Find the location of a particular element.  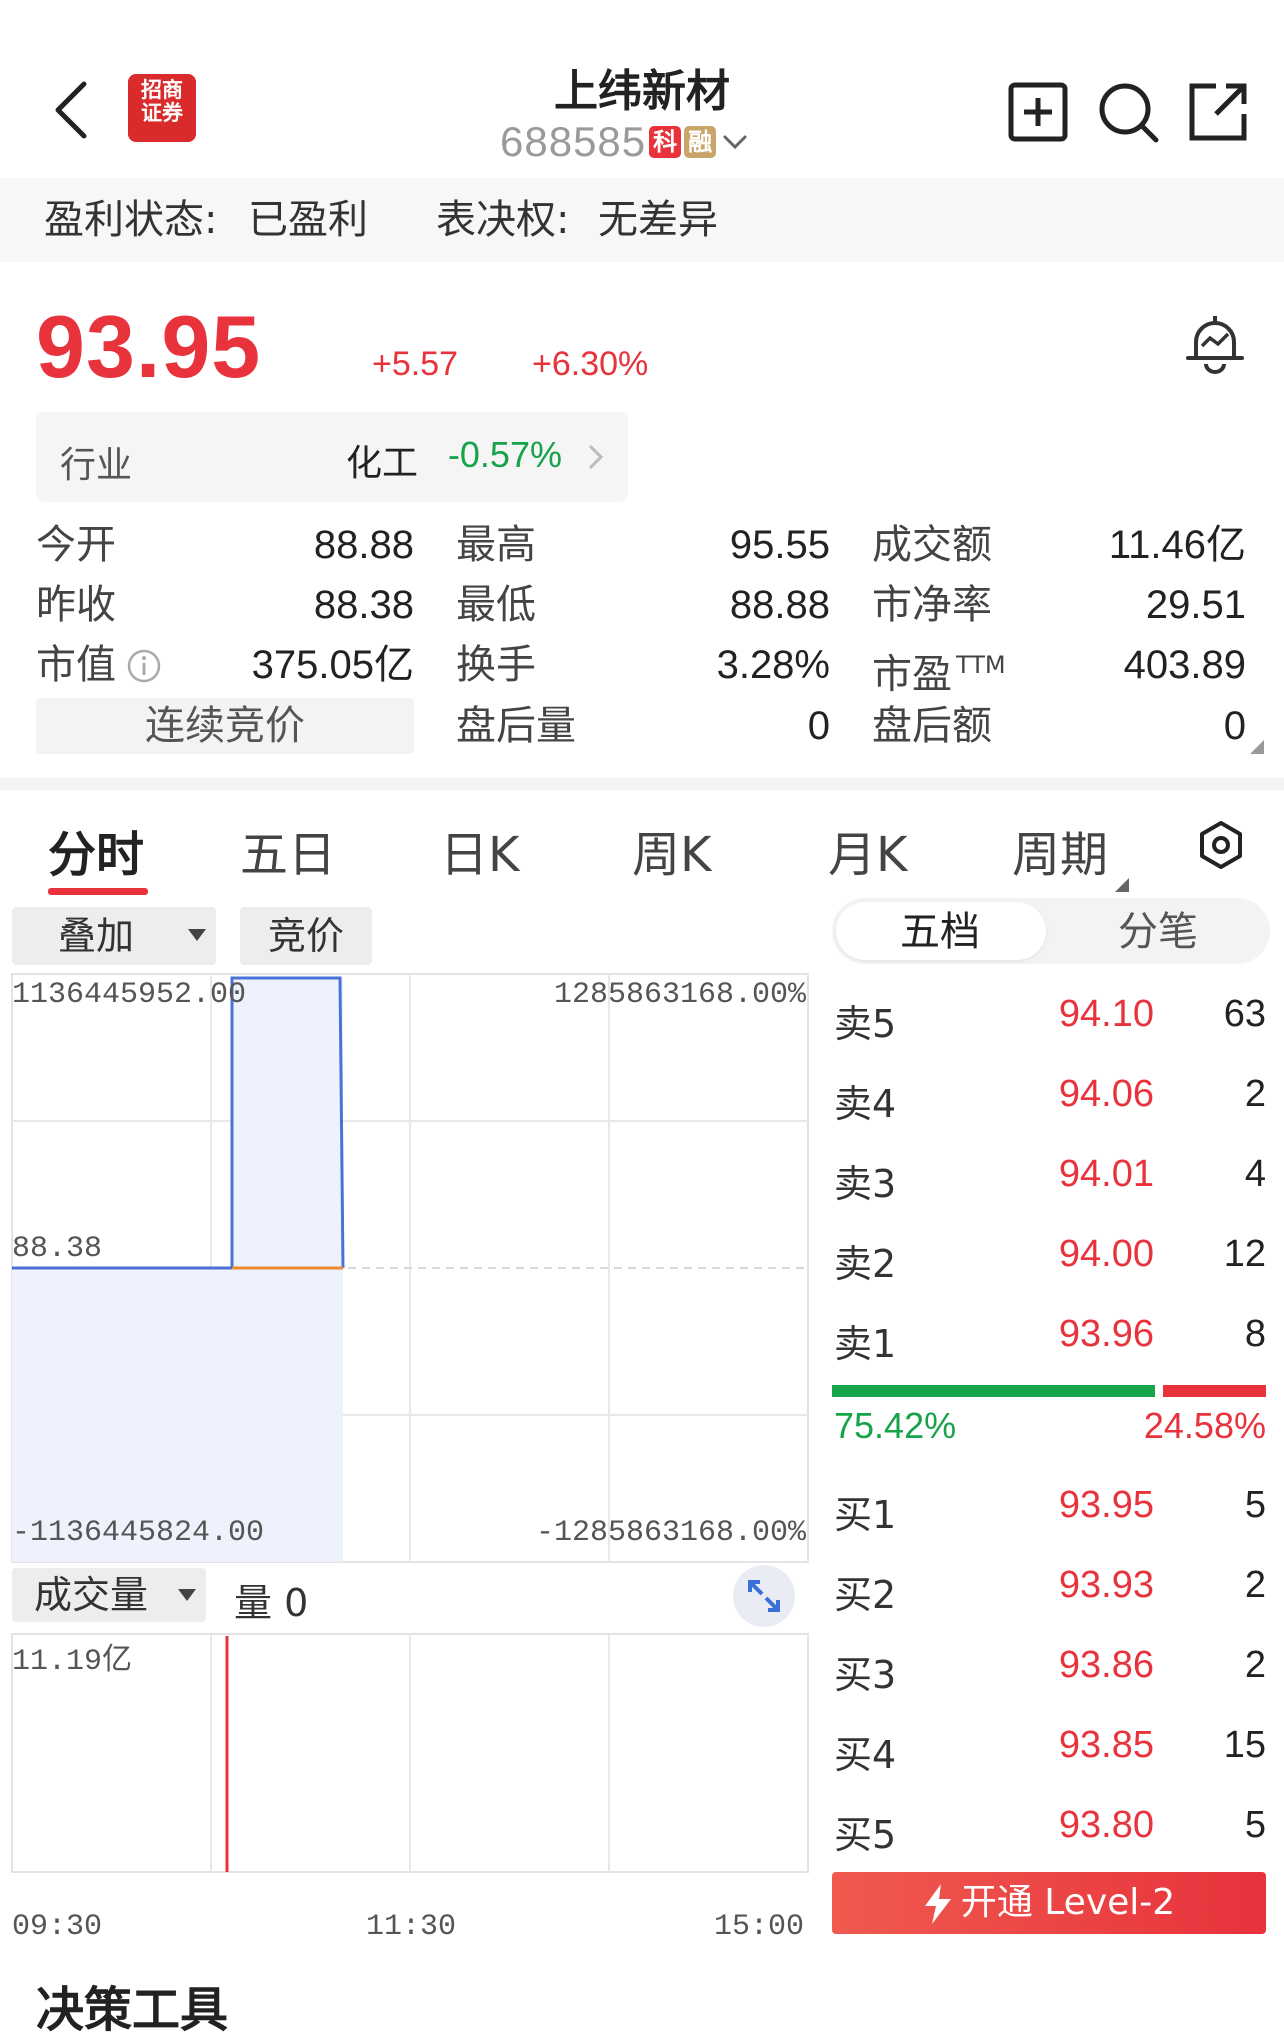

ask-row: 卖3 94.01 4 is located at coordinates (1050, 1181).